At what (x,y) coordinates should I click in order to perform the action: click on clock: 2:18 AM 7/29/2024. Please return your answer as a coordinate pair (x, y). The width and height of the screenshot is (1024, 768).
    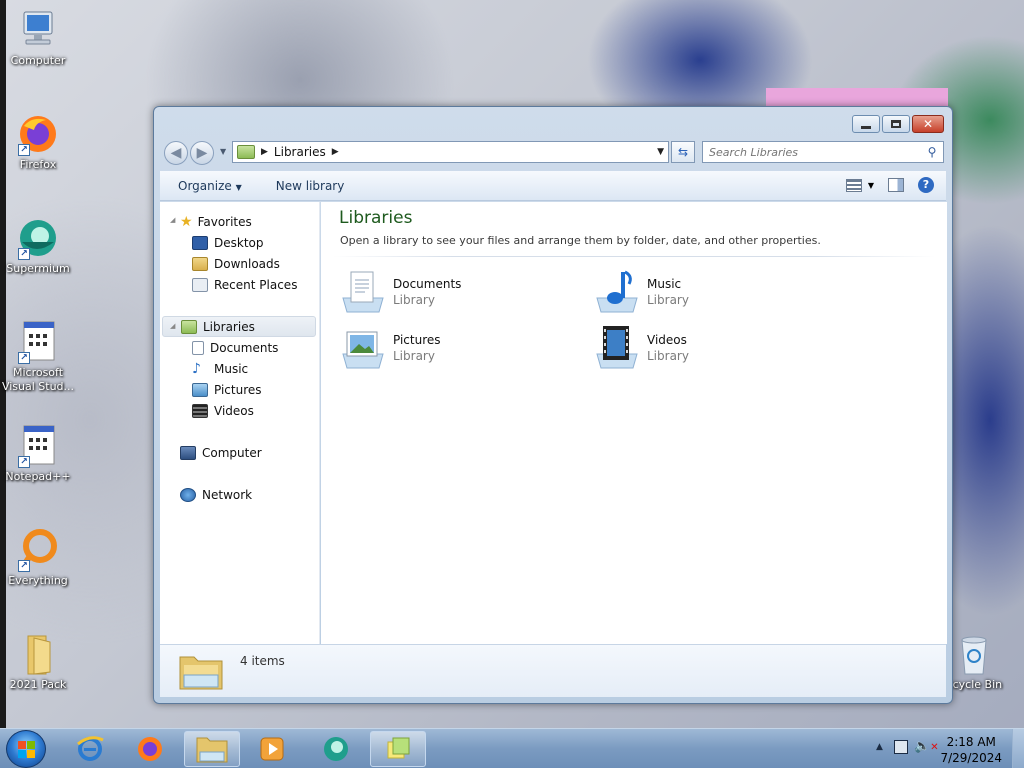
    Looking at the image, I should click on (971, 750).